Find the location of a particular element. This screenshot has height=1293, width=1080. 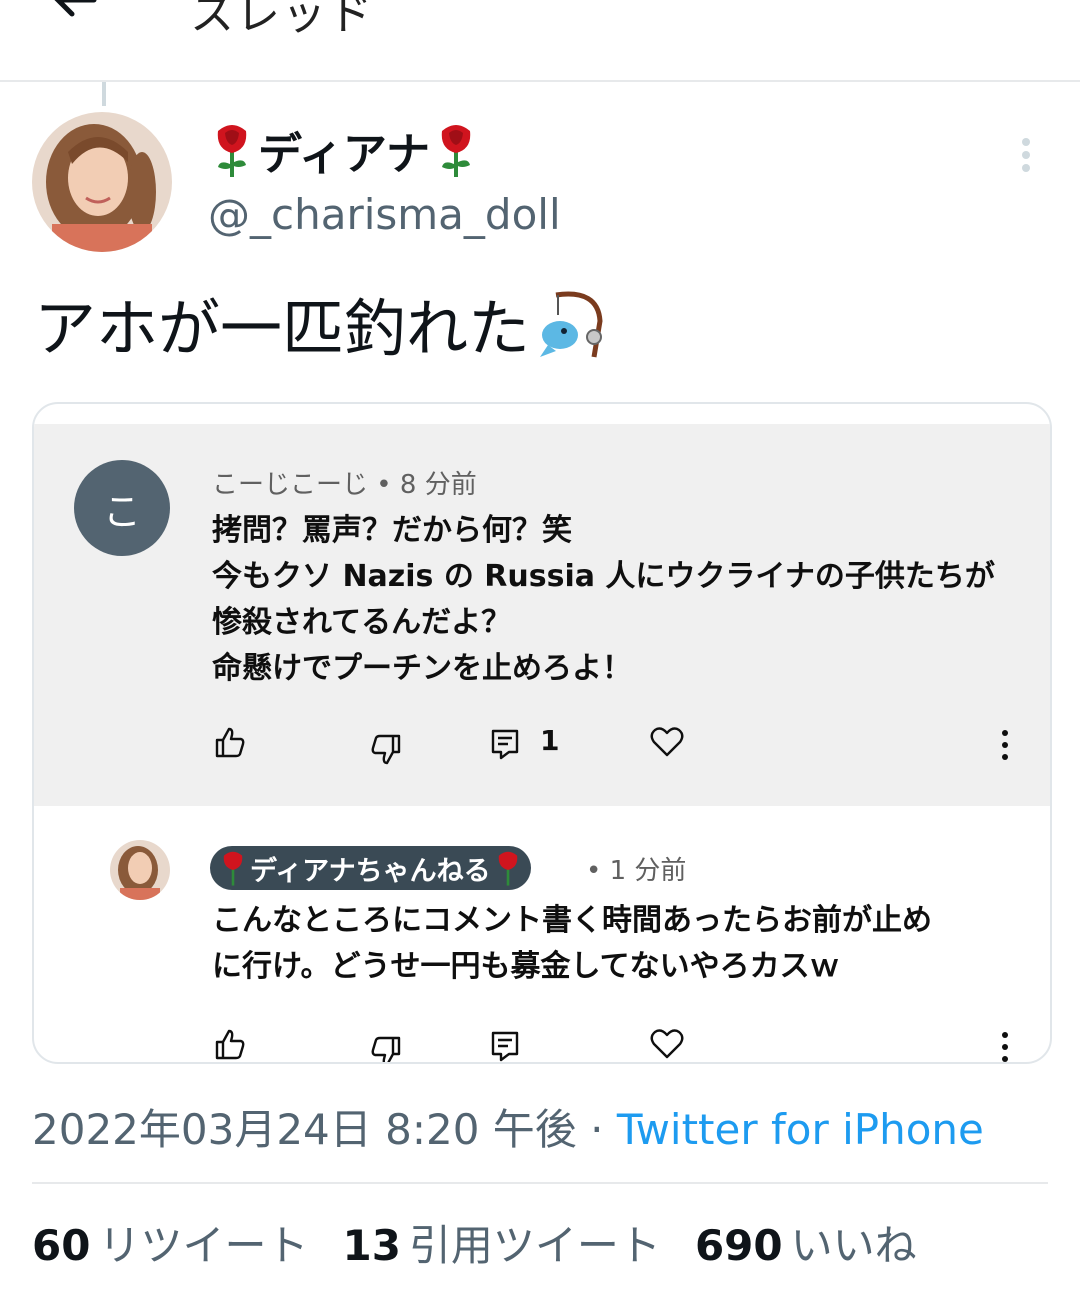

likes-stat: 690 いいね is located at coordinates (806, 1242).